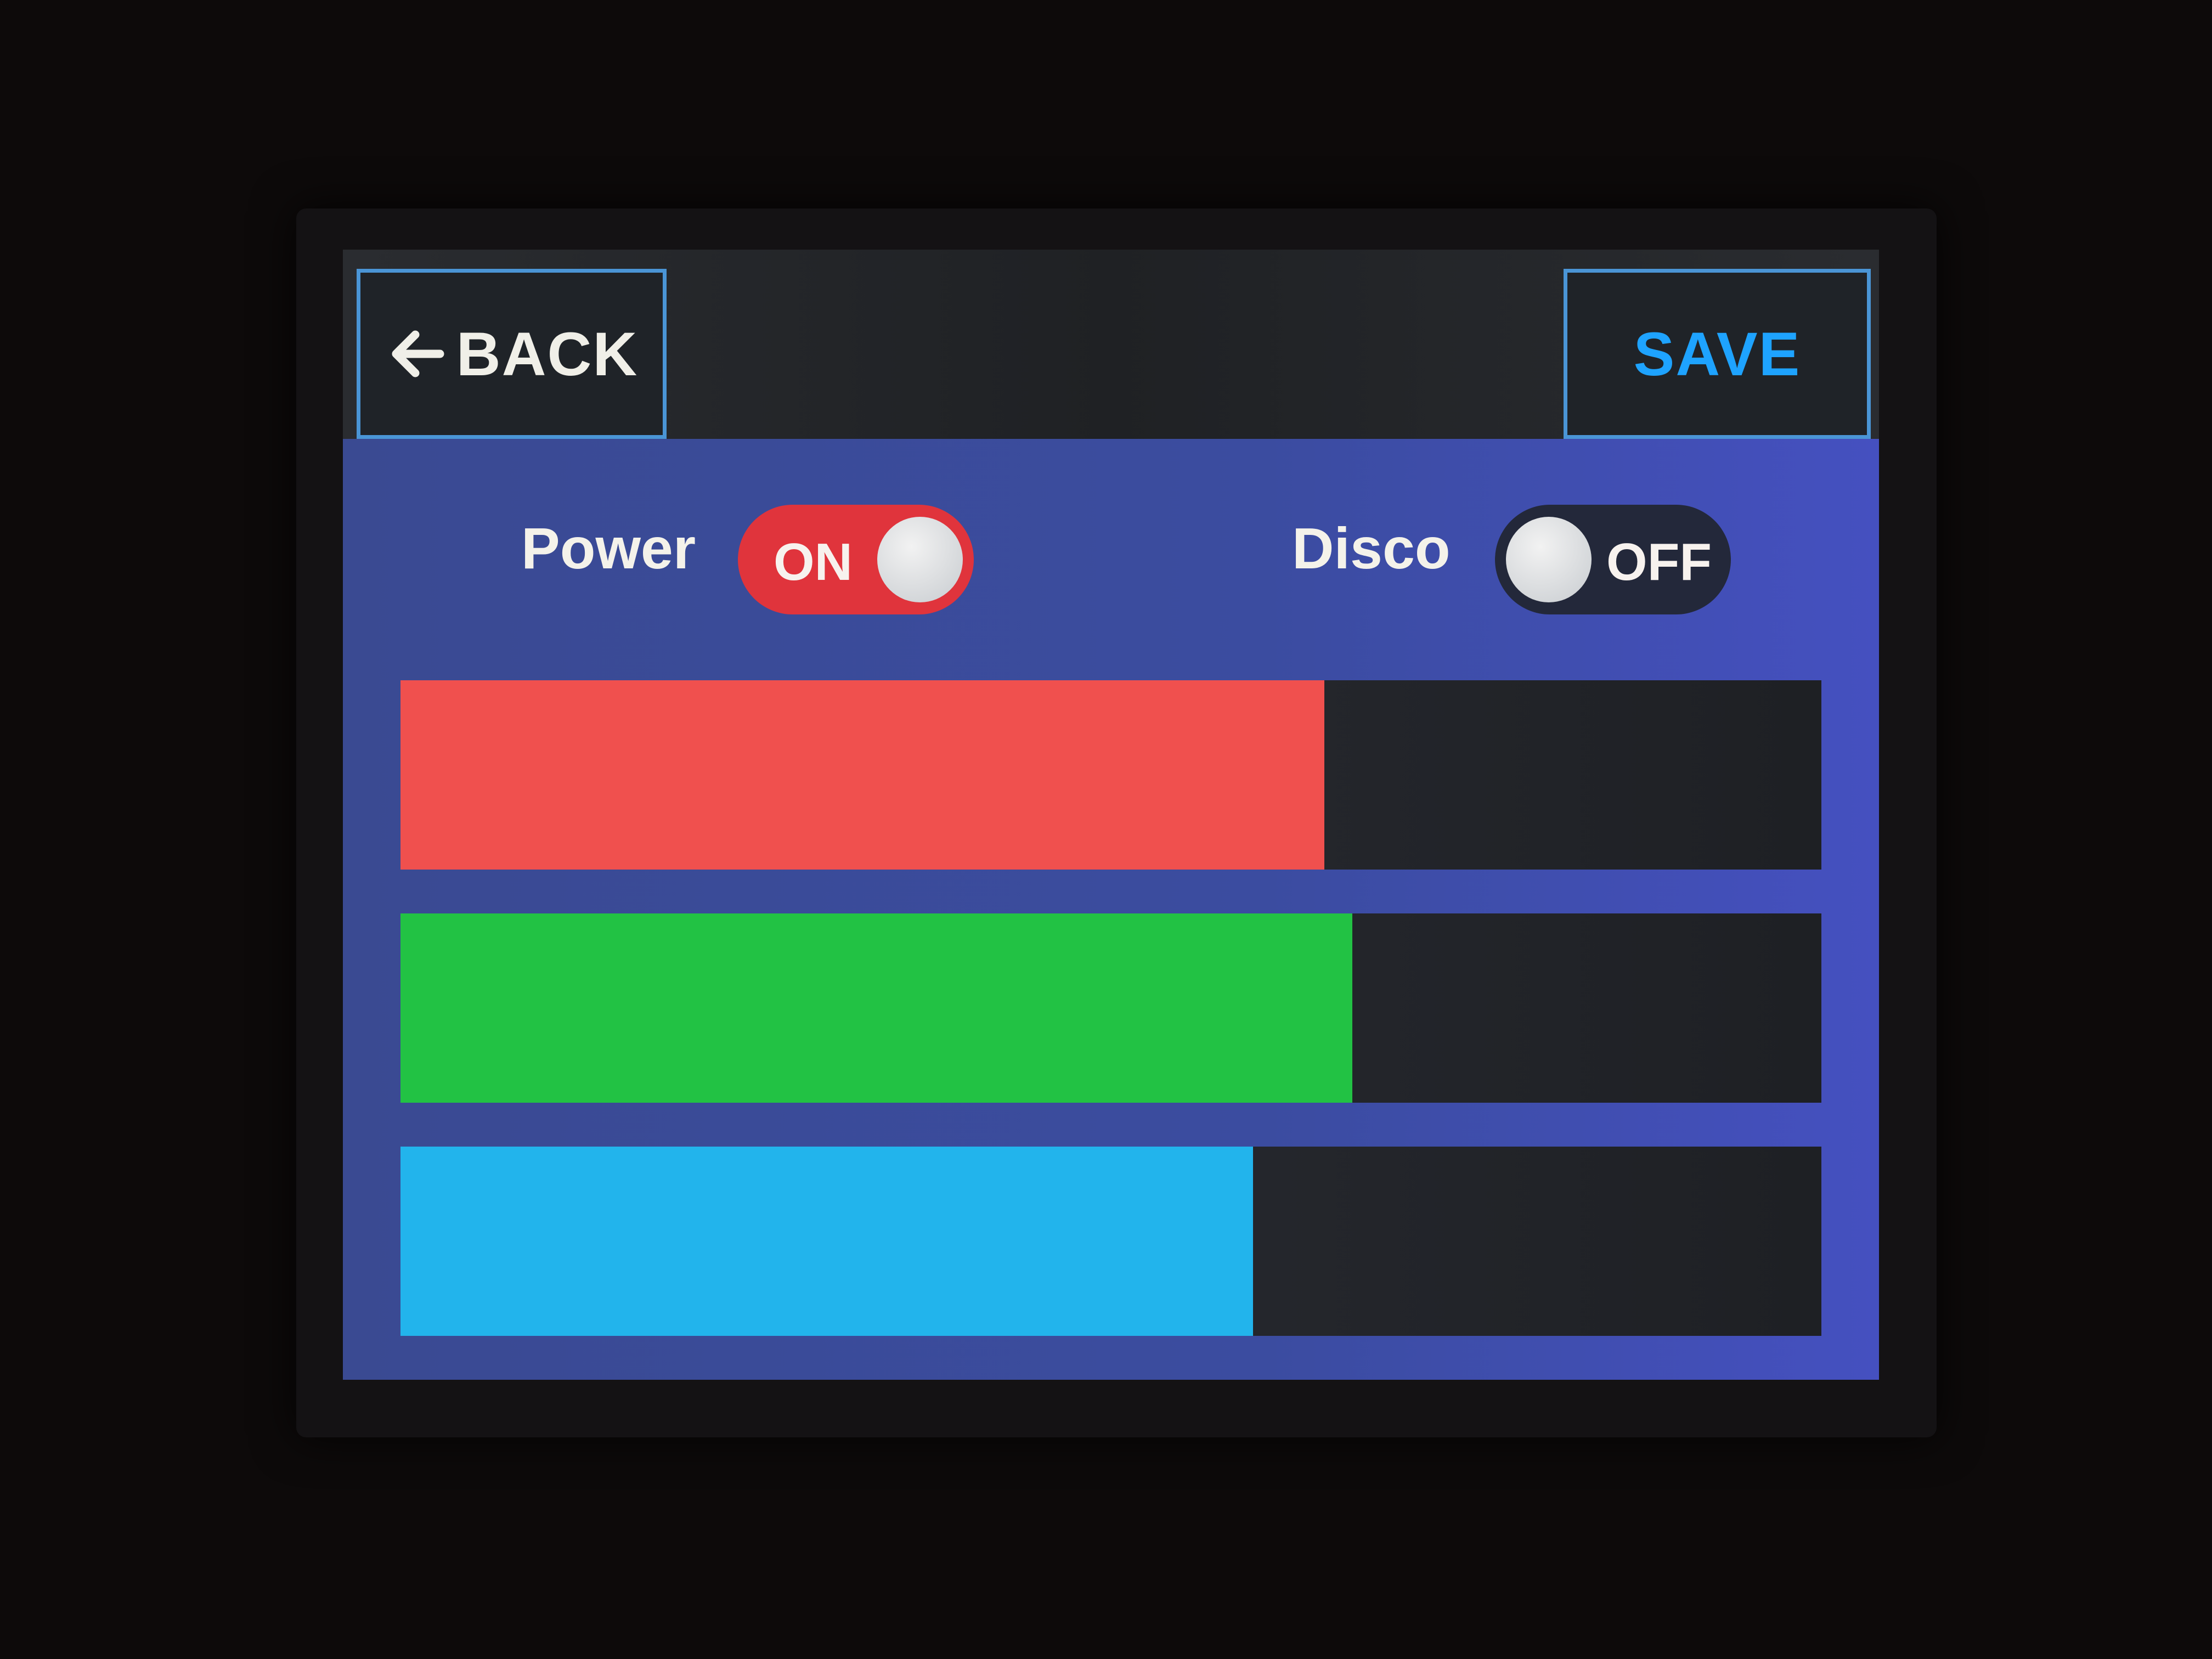  I want to click on blue-slider, so click(1110, 1242).